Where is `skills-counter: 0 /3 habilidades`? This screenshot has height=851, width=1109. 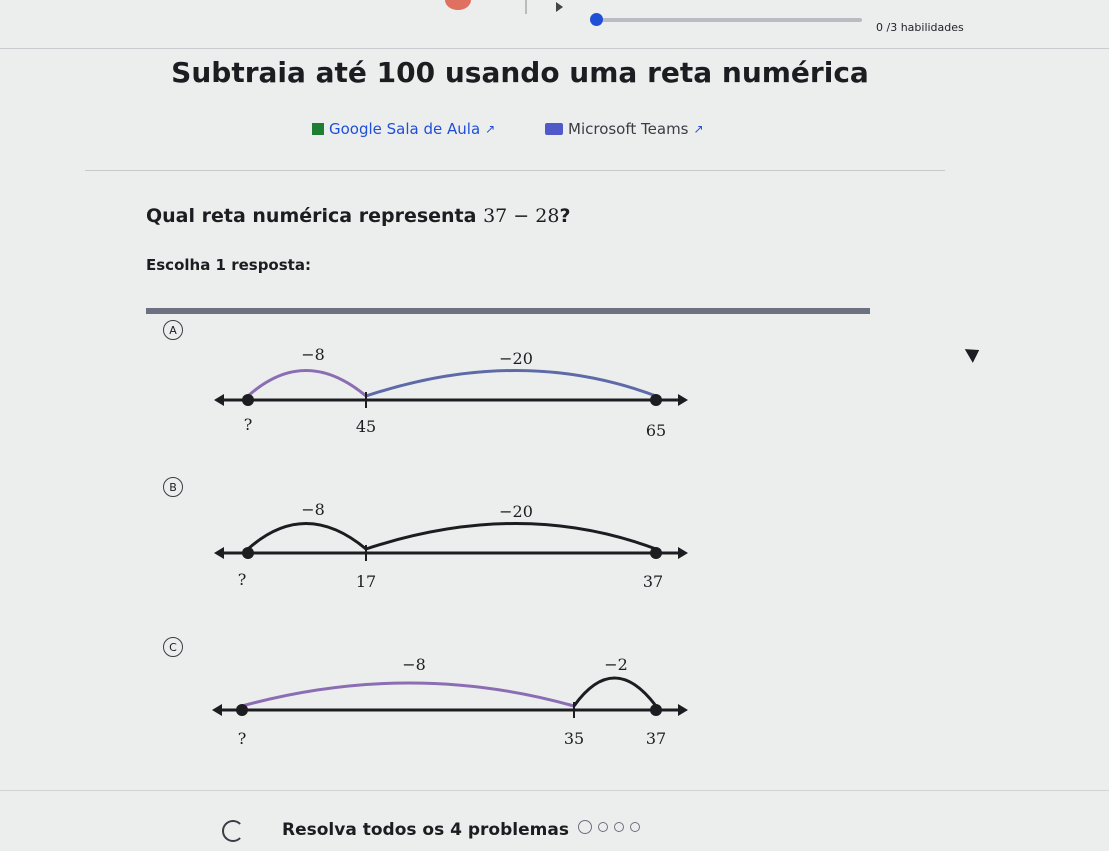 skills-counter: 0 /3 habilidades is located at coordinates (920, 27).